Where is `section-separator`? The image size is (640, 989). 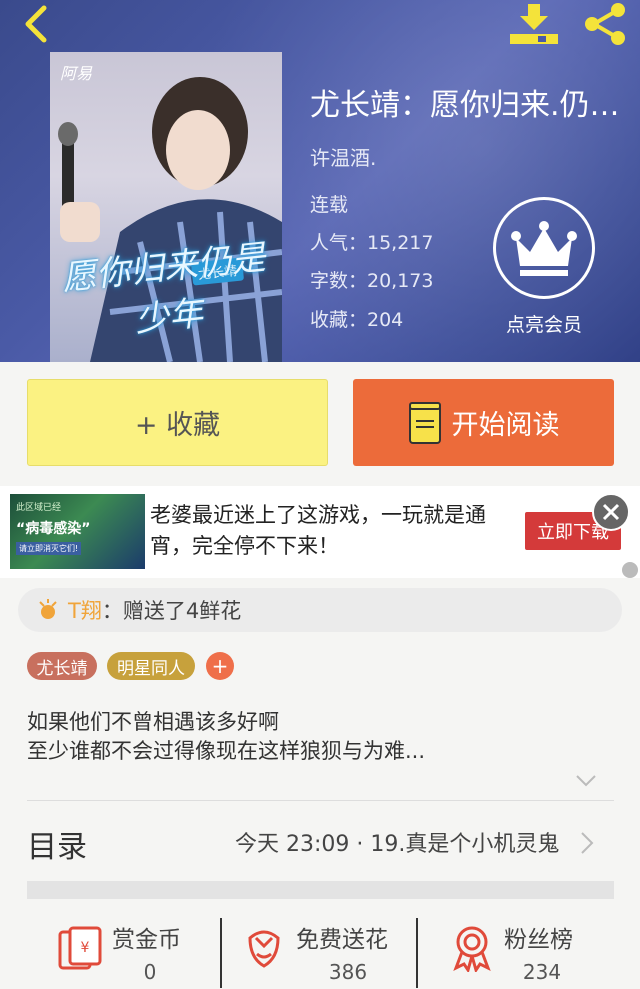
section-separator is located at coordinates (320, 890).